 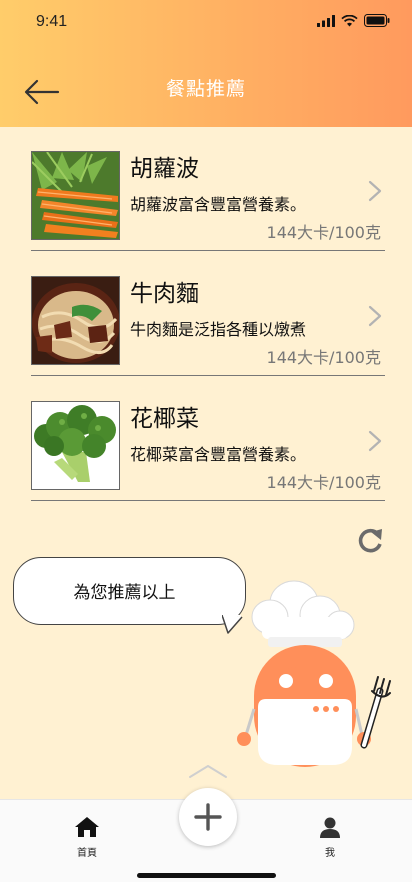 What do you see at coordinates (205, 89) in the screenshot?
I see `page-title: 餐點推薦` at bounding box center [205, 89].